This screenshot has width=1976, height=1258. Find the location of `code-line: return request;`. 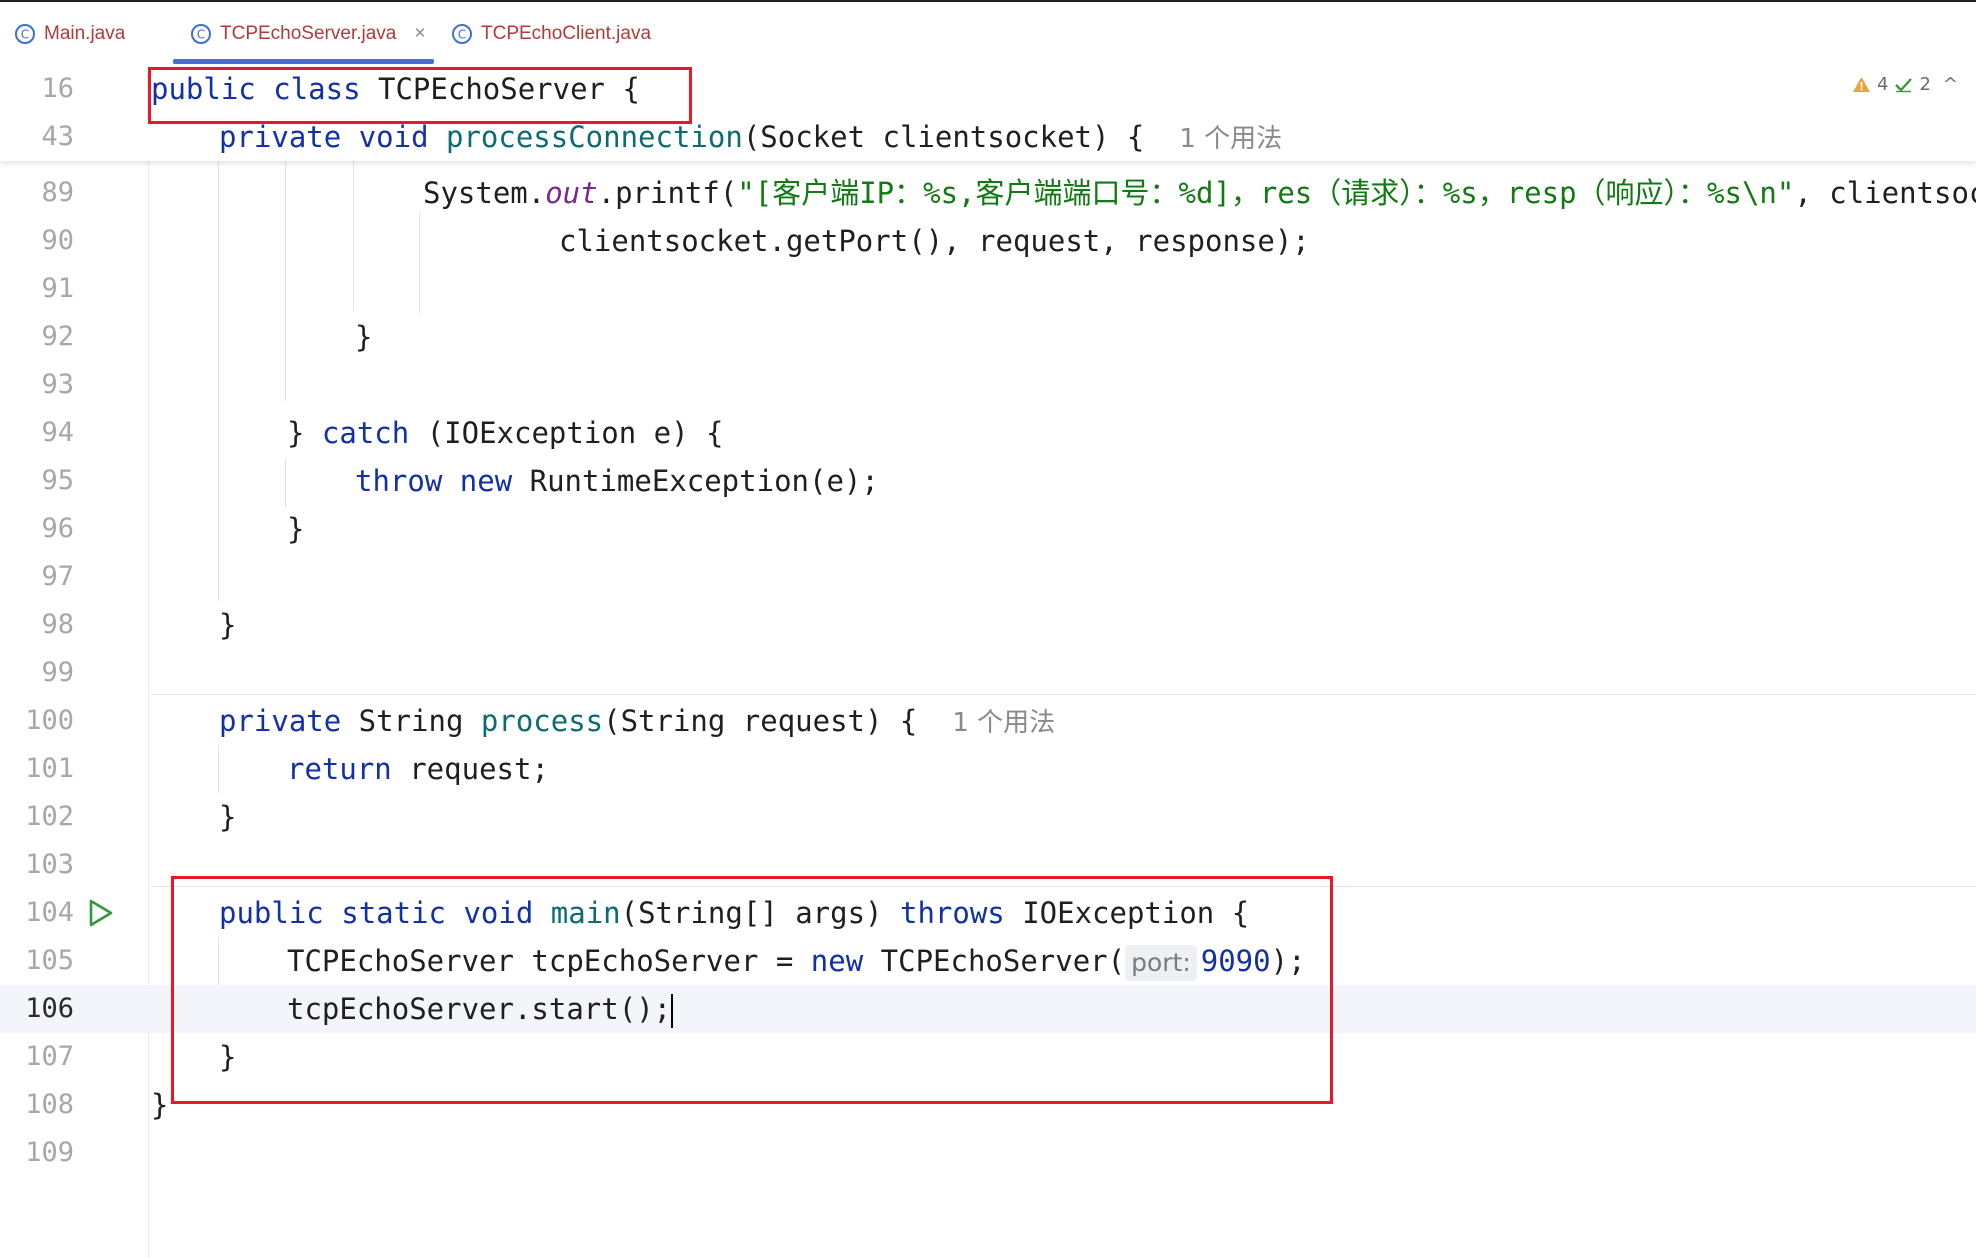

code-line: return request; is located at coordinates (418, 769).